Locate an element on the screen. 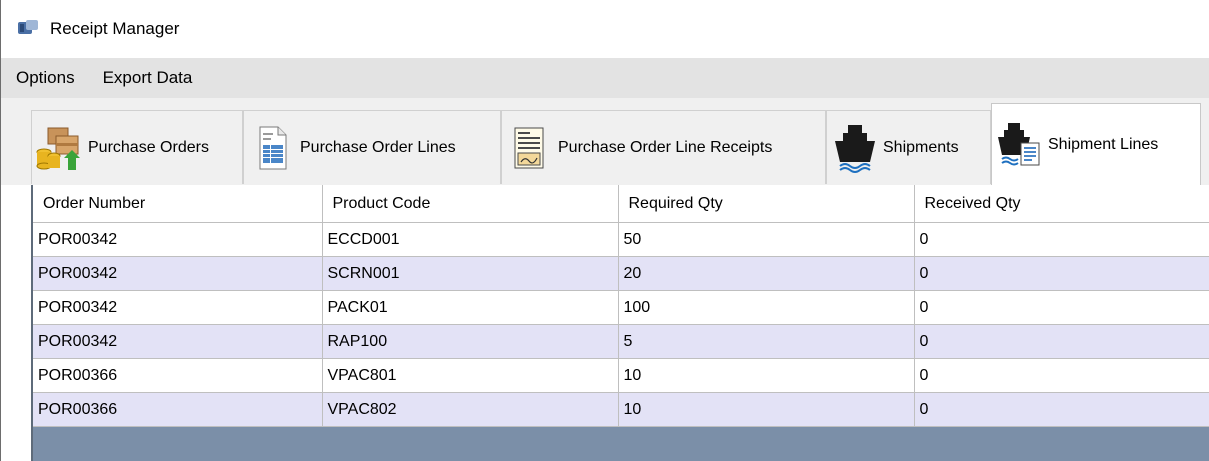  cell-product-code: SCRN001 is located at coordinates (470, 273).